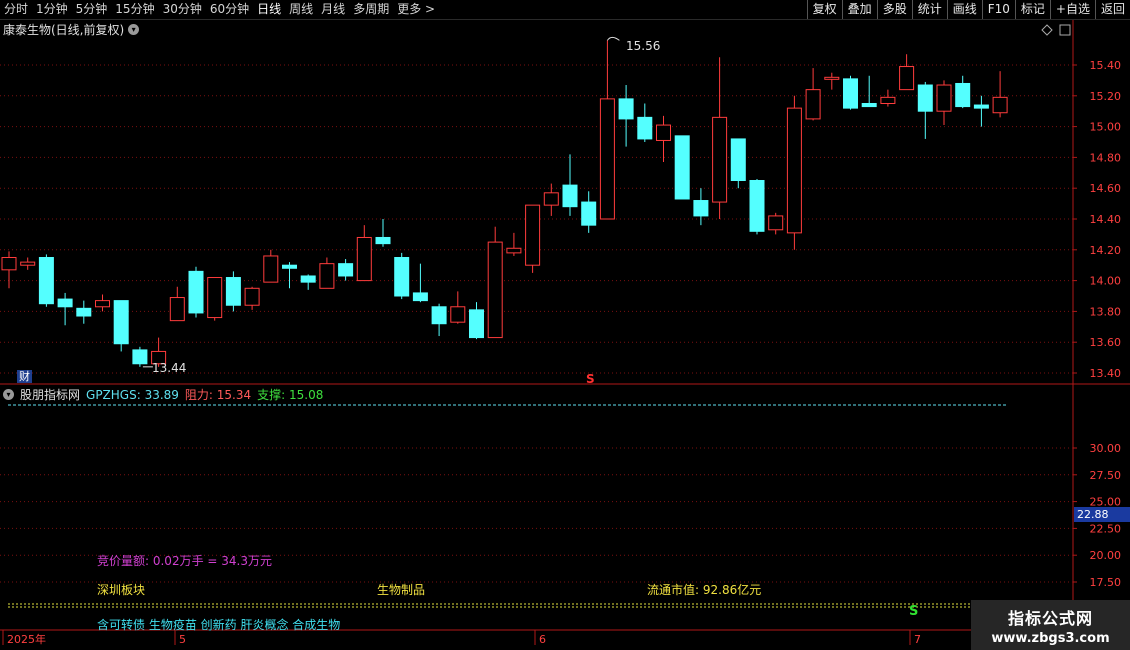 Image resolution: width=1130 pixels, height=650 pixels. What do you see at coordinates (169, 368) in the screenshot?
I see `low-price-label: 13.44` at bounding box center [169, 368].